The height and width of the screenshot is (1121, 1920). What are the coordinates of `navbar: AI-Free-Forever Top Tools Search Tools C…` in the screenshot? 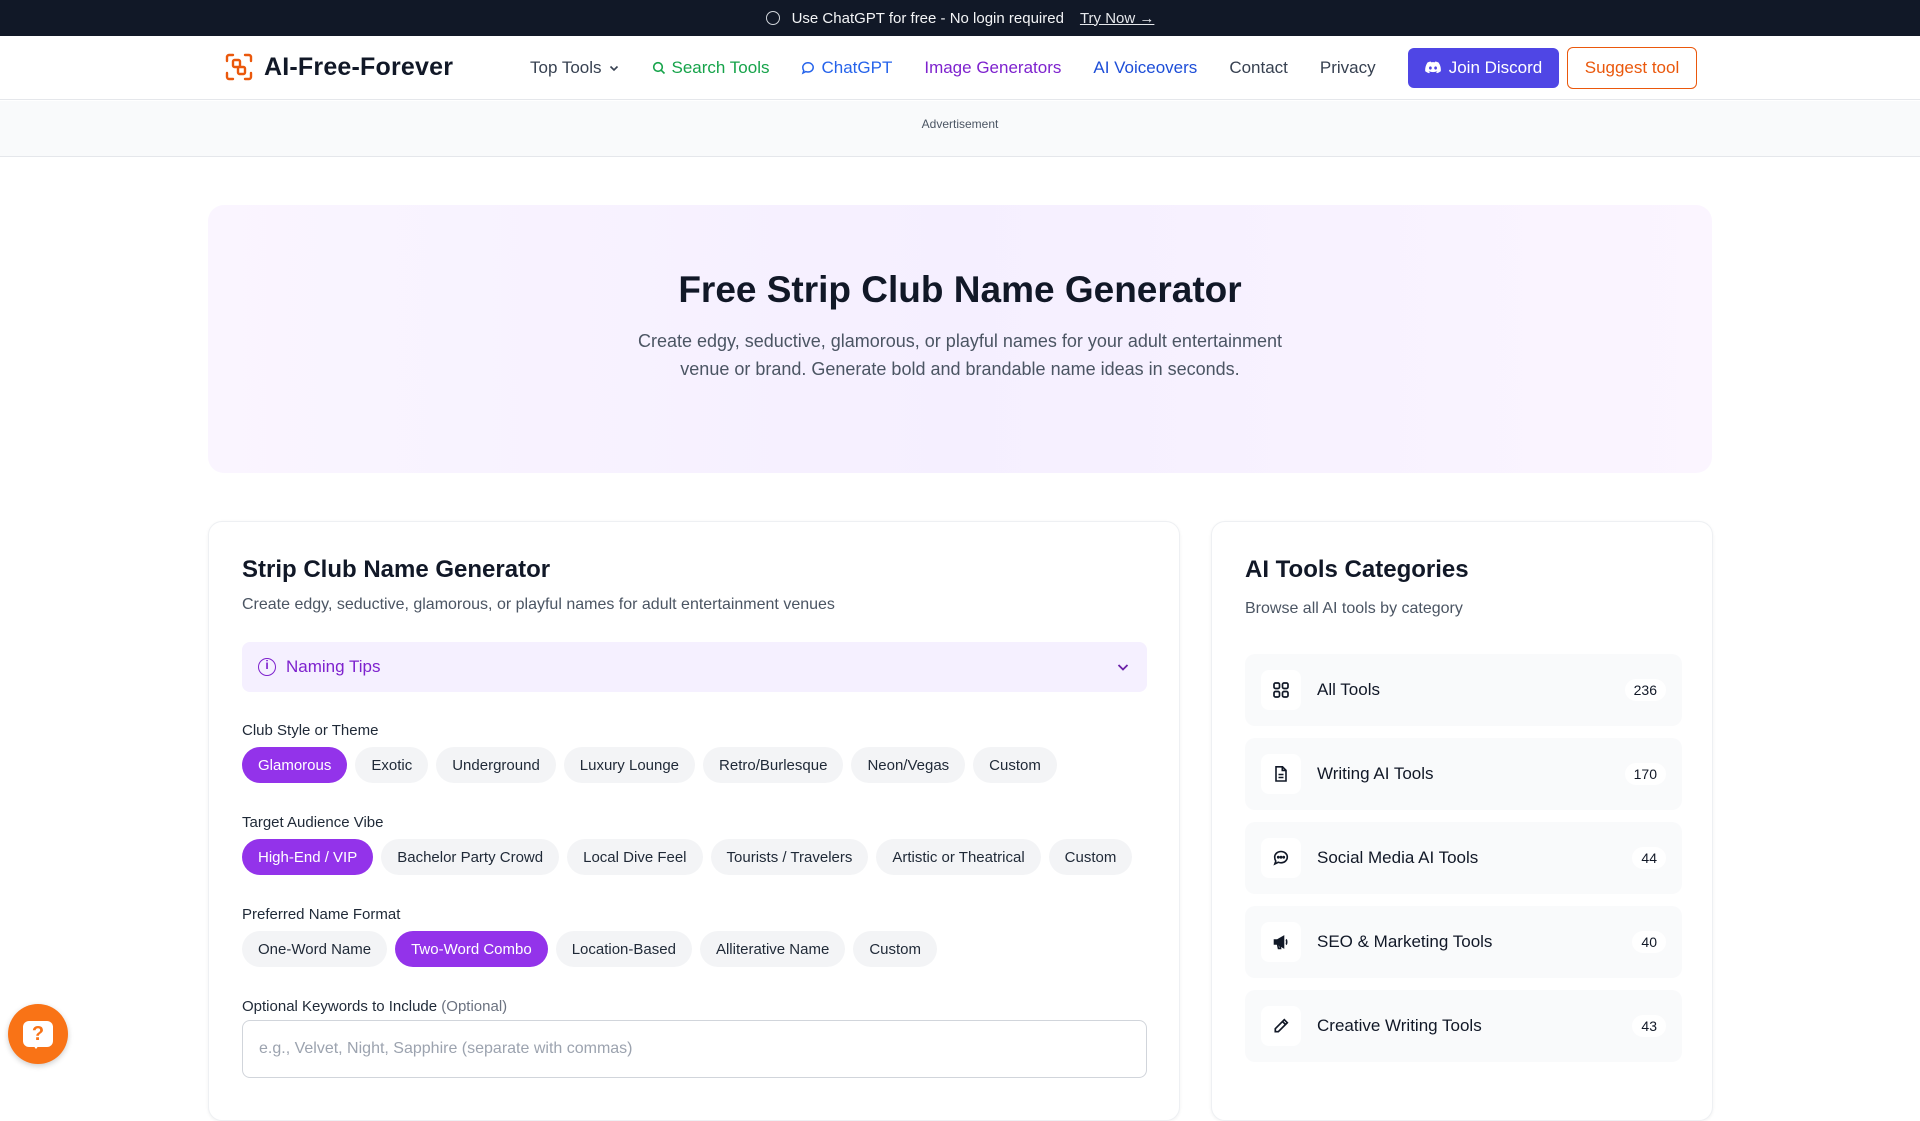 It's located at (960, 68).